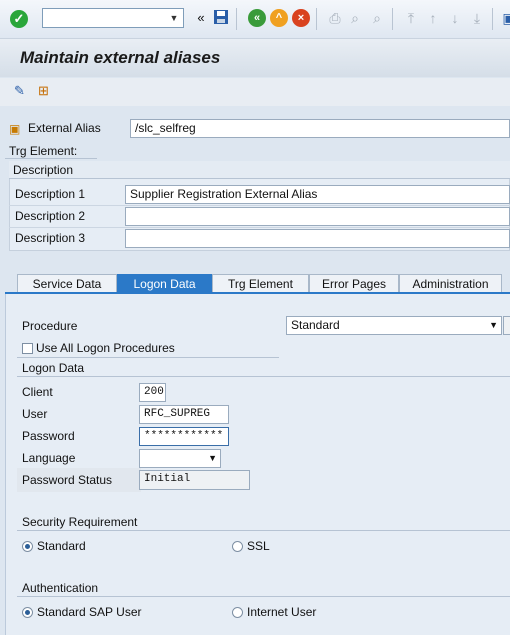  Describe the element at coordinates (506, 325) in the screenshot. I see `procedure-button` at that location.